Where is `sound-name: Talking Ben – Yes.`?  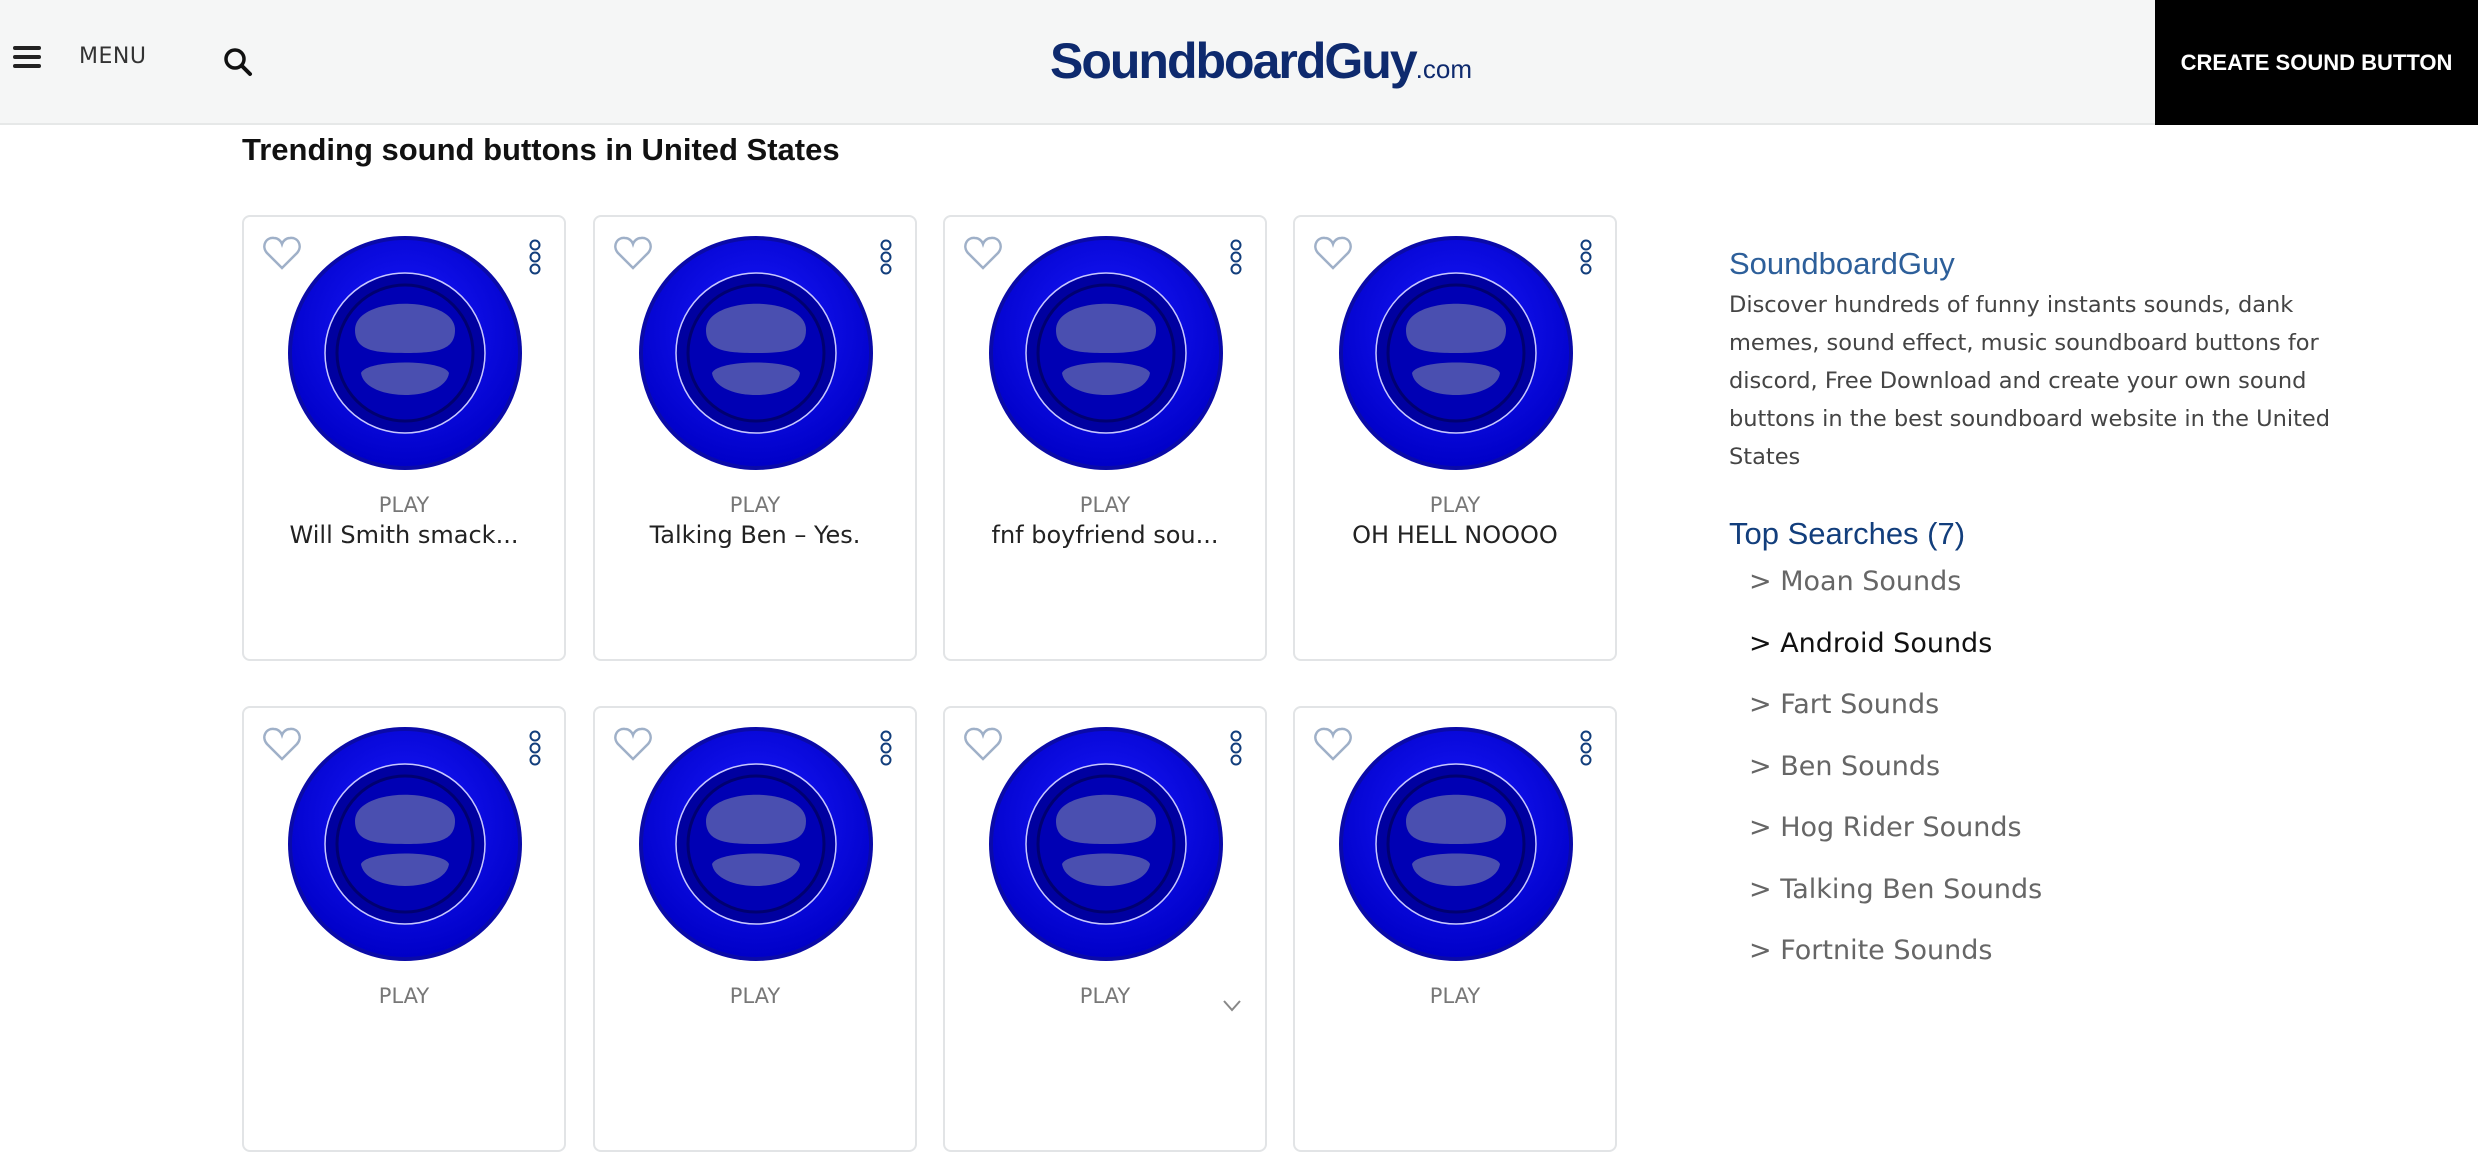 sound-name: Talking Ben – Yes. is located at coordinates (755, 535).